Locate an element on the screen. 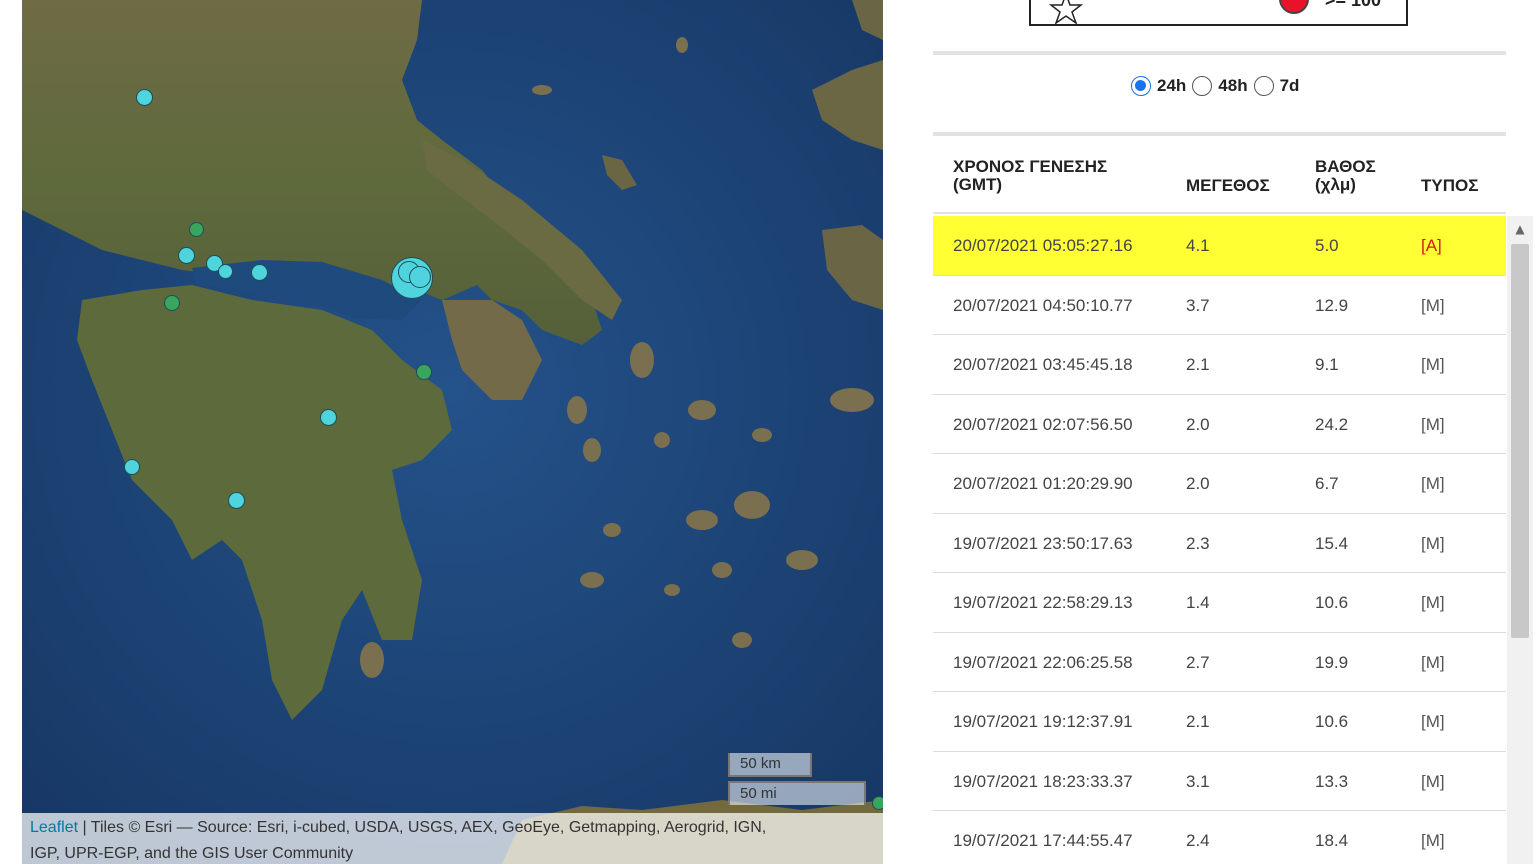 This screenshot has height=864, width=1536. cell-time: 20/07/2021 03:45:45.18 is located at coordinates (1043, 364).